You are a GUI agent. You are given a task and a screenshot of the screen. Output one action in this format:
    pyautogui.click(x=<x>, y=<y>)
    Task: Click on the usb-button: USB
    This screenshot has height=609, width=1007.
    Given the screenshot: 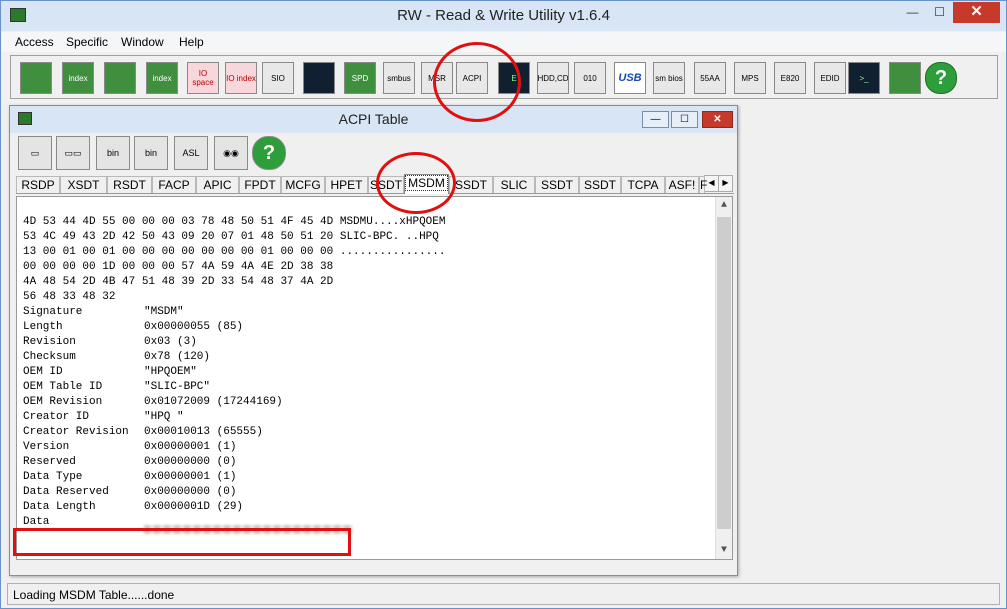 What is the action you would take?
    pyautogui.click(x=630, y=78)
    